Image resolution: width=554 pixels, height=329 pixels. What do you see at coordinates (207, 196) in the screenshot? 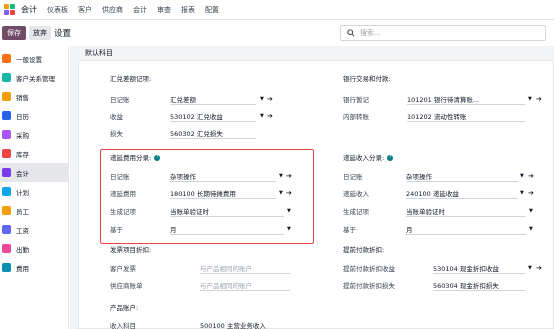
I see `highlight-box` at bounding box center [207, 196].